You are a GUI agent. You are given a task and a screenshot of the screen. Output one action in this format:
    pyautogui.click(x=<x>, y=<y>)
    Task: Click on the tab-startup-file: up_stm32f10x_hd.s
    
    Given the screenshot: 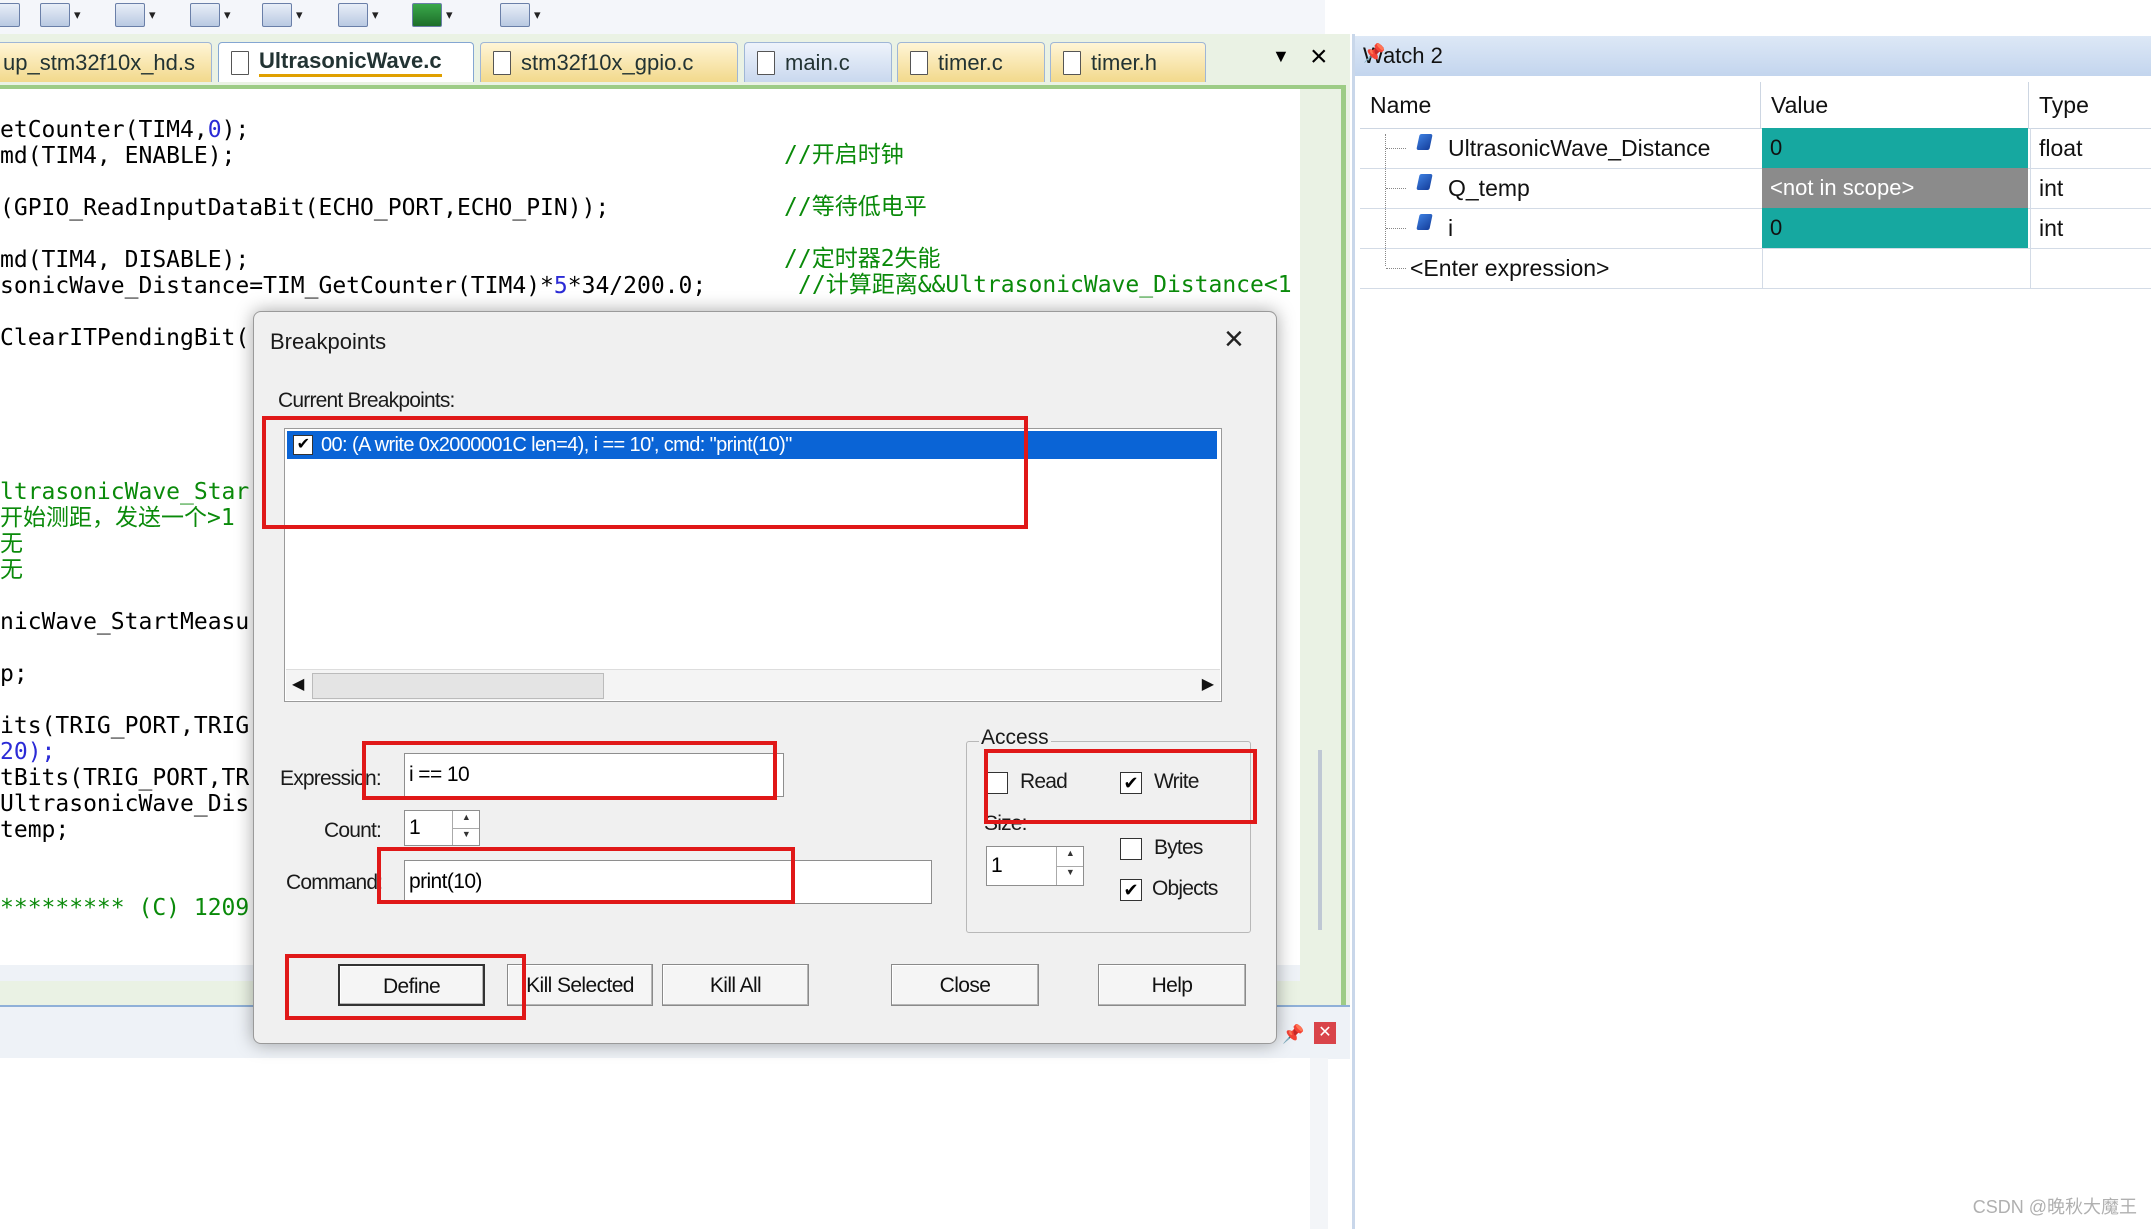 What is the action you would take?
    pyautogui.click(x=106, y=62)
    